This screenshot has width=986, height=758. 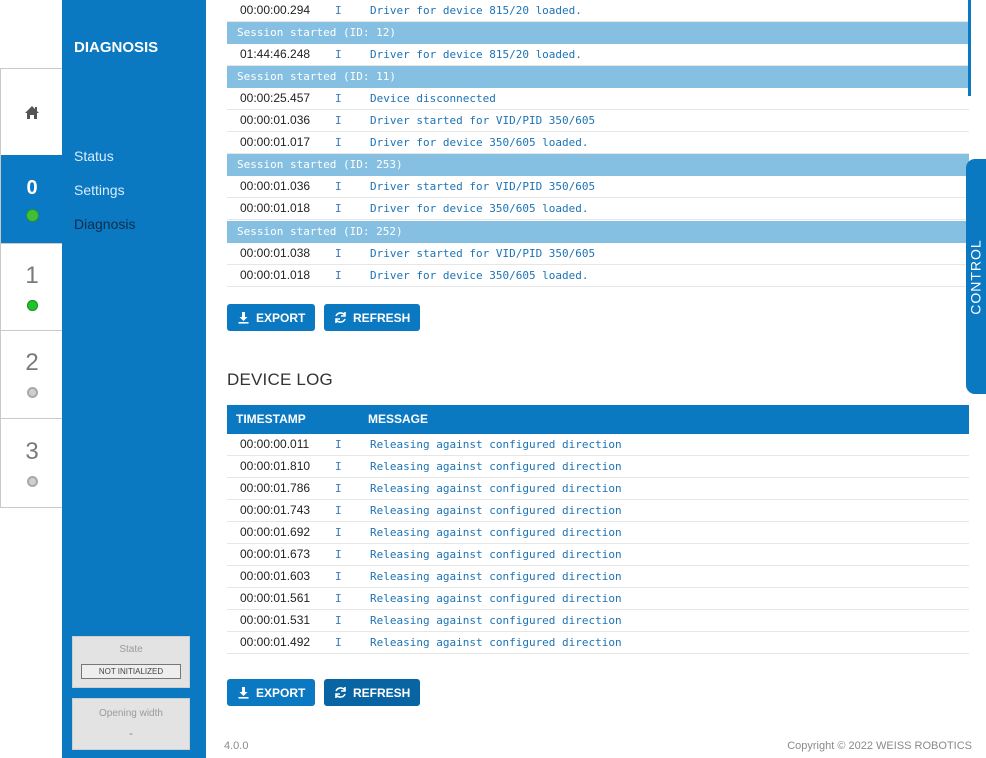 I want to click on download-icon, so click(x=243, y=318).